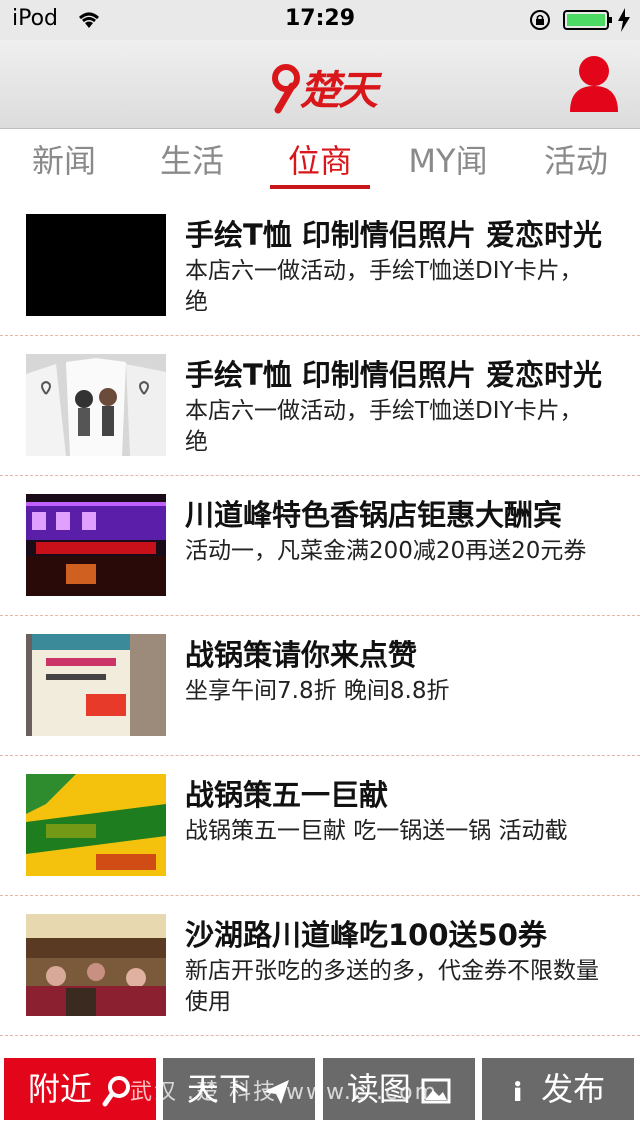 The height and width of the screenshot is (1136, 640). I want to click on tab-my-news: MY闻, so click(448, 159).